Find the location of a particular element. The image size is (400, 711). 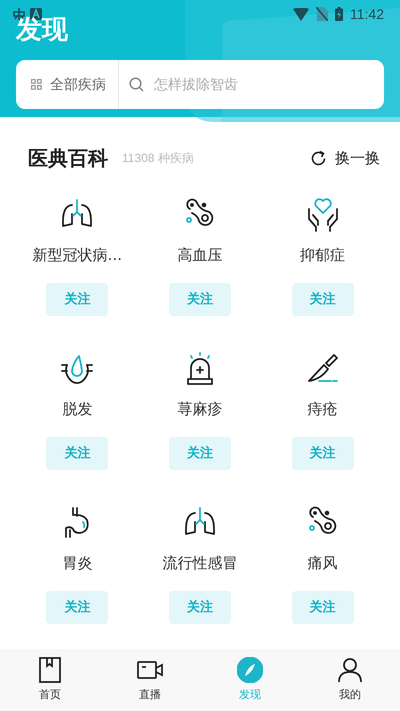

book-icon is located at coordinates (50, 670).